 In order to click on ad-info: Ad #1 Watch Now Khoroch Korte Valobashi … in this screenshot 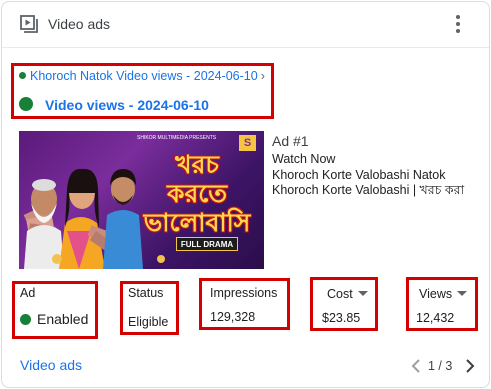, I will do `click(378, 166)`.